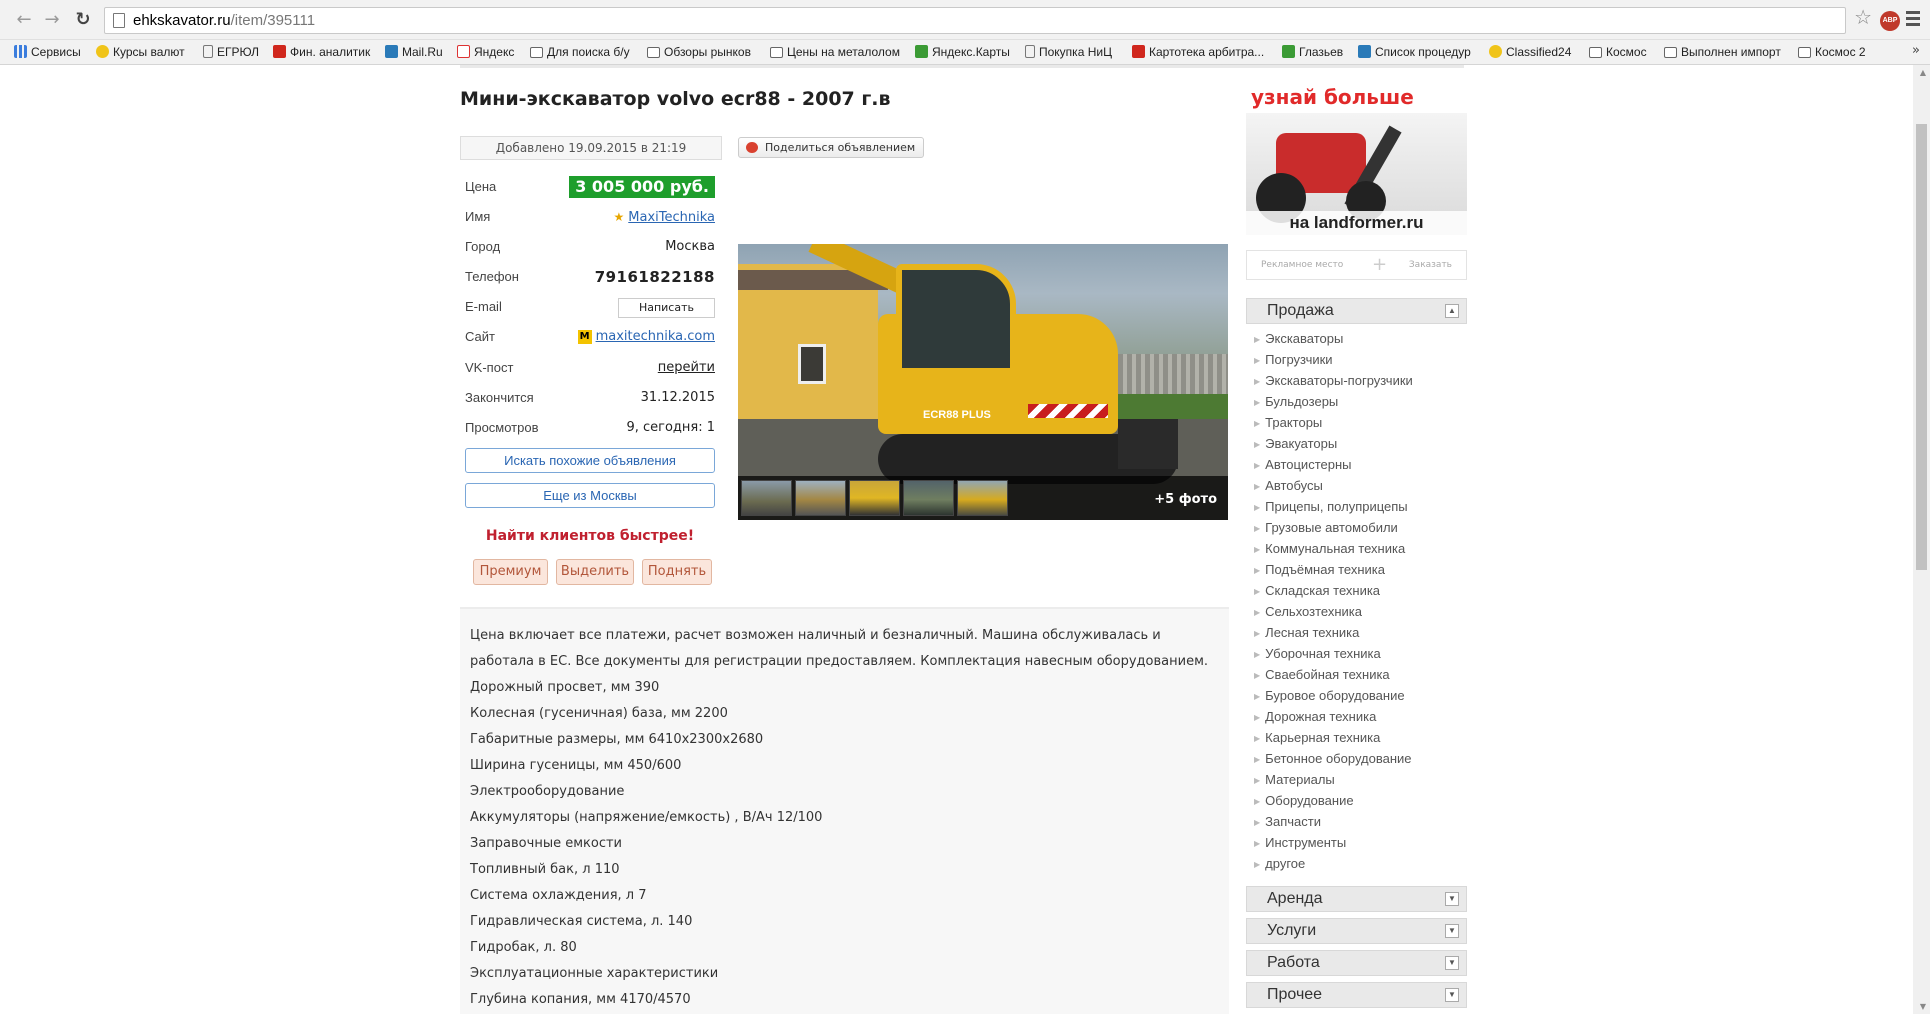 The image size is (1930, 1014). What do you see at coordinates (140, 52) in the screenshot?
I see `bookmark-currency: Курсы валют` at bounding box center [140, 52].